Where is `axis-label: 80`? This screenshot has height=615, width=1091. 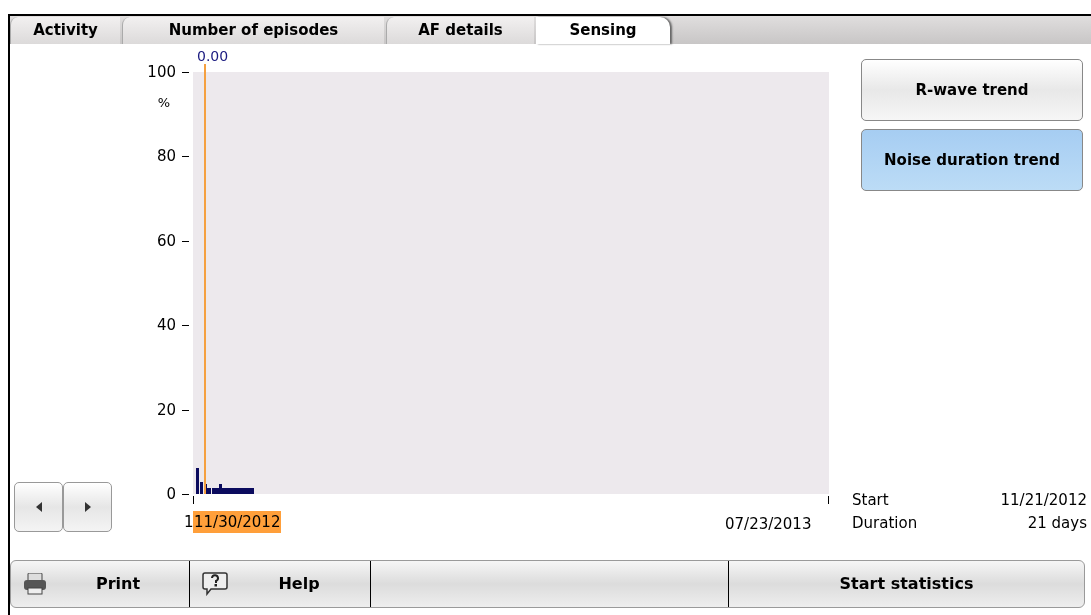 axis-label: 80 is located at coordinates (165, 156).